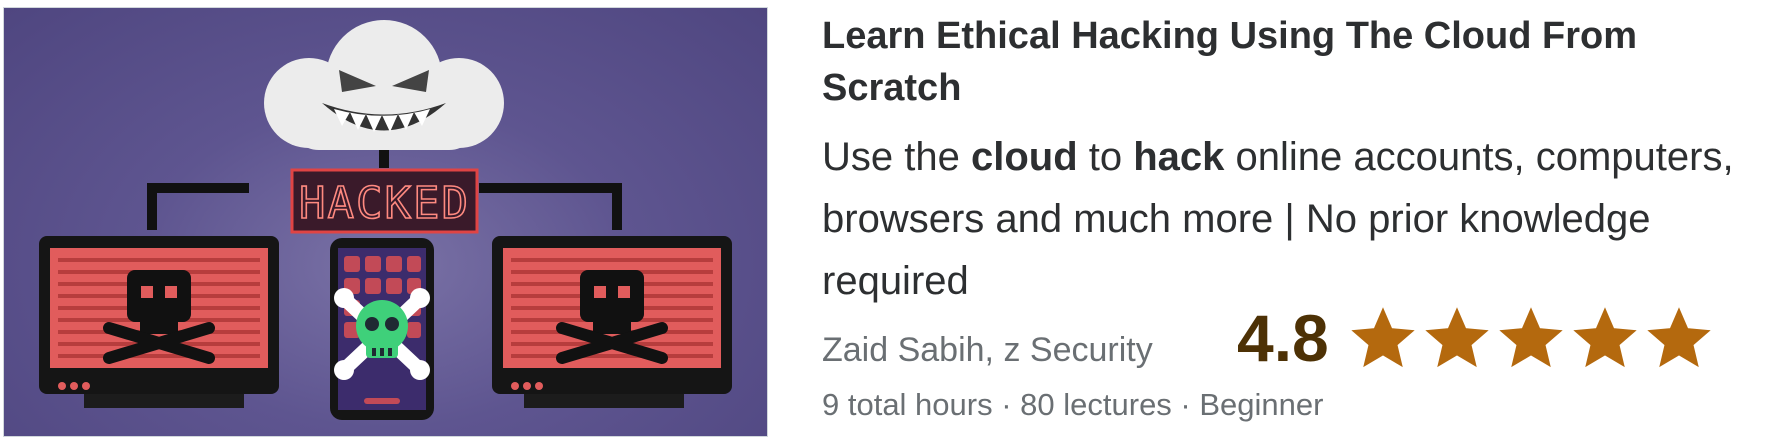  I want to click on headline-keyword-hack: hack, so click(1179, 157).